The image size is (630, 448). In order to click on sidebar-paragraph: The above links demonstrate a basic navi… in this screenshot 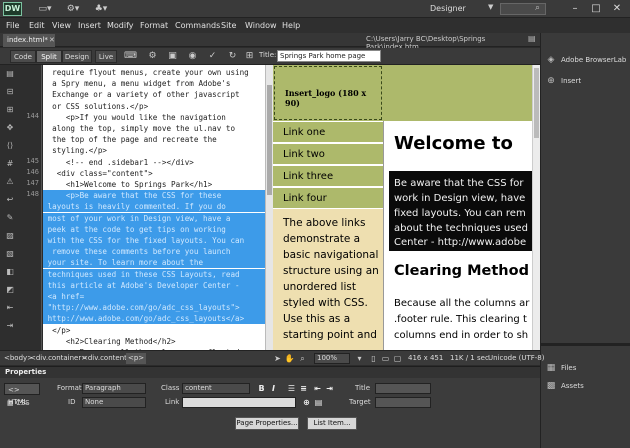, I will do `click(328, 279)`.